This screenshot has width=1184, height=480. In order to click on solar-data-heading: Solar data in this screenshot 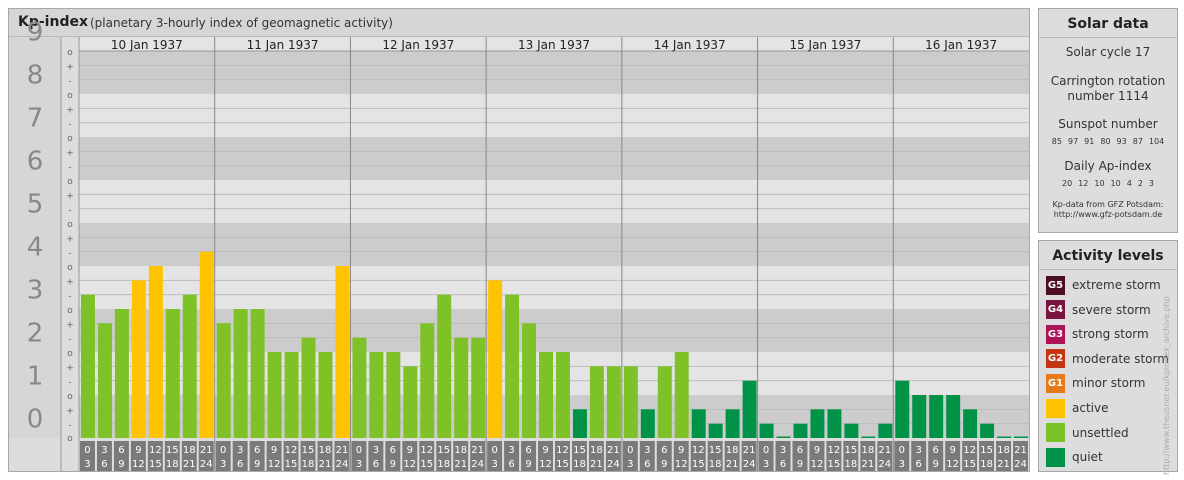, I will do `click(1108, 23)`.